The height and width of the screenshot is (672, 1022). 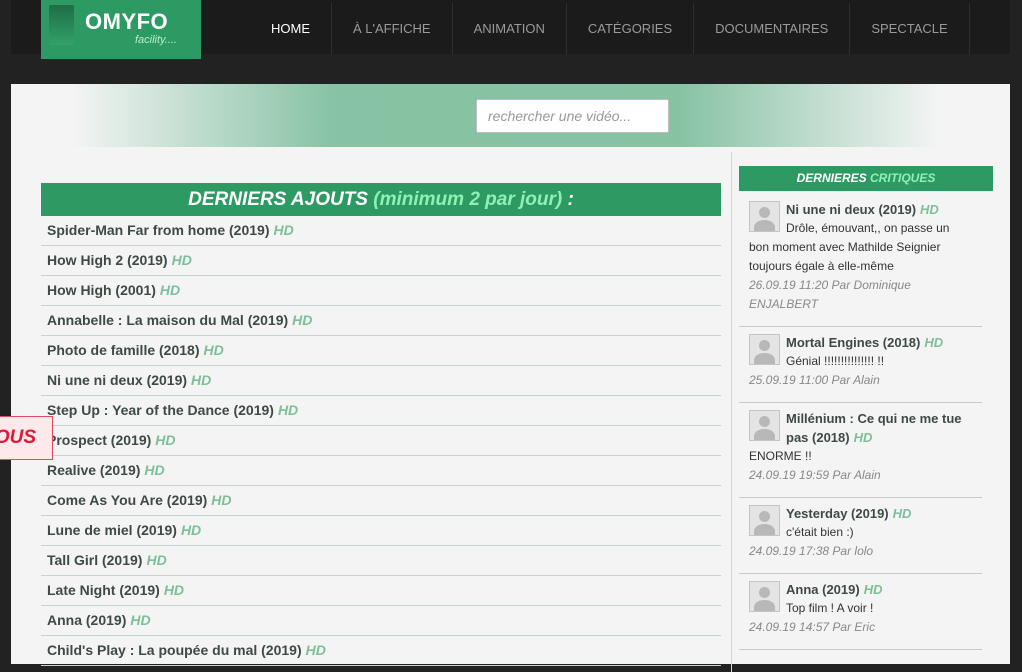 I want to click on latest-header: DERNIERS AJOUTS (minimum 2 par jour) :, so click(x=381, y=199).